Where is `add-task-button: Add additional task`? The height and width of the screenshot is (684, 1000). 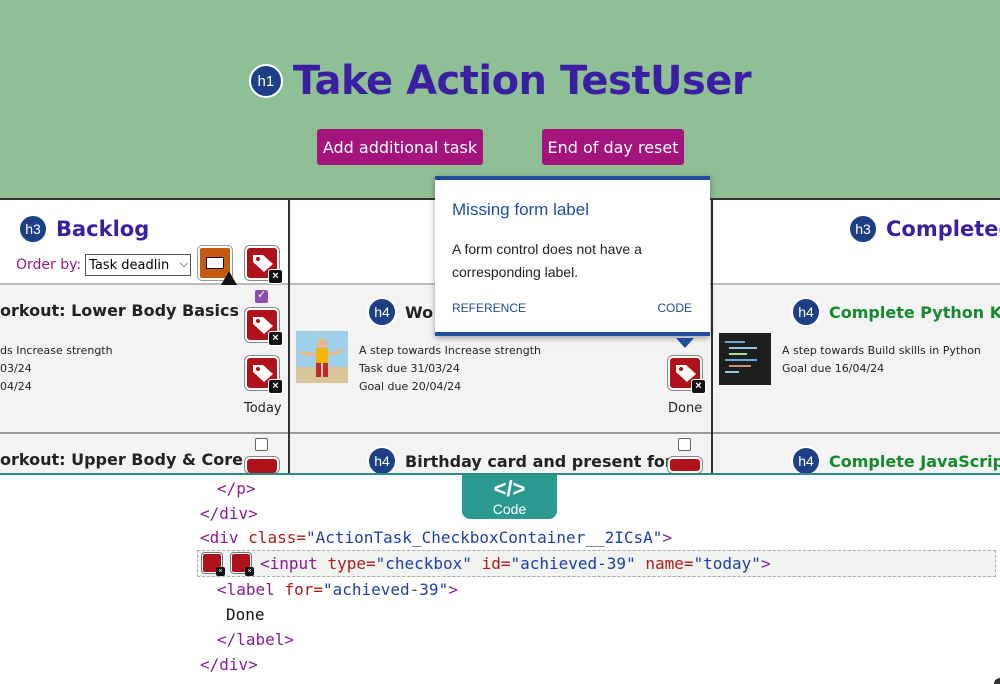 add-task-button: Add additional task is located at coordinates (400, 147).